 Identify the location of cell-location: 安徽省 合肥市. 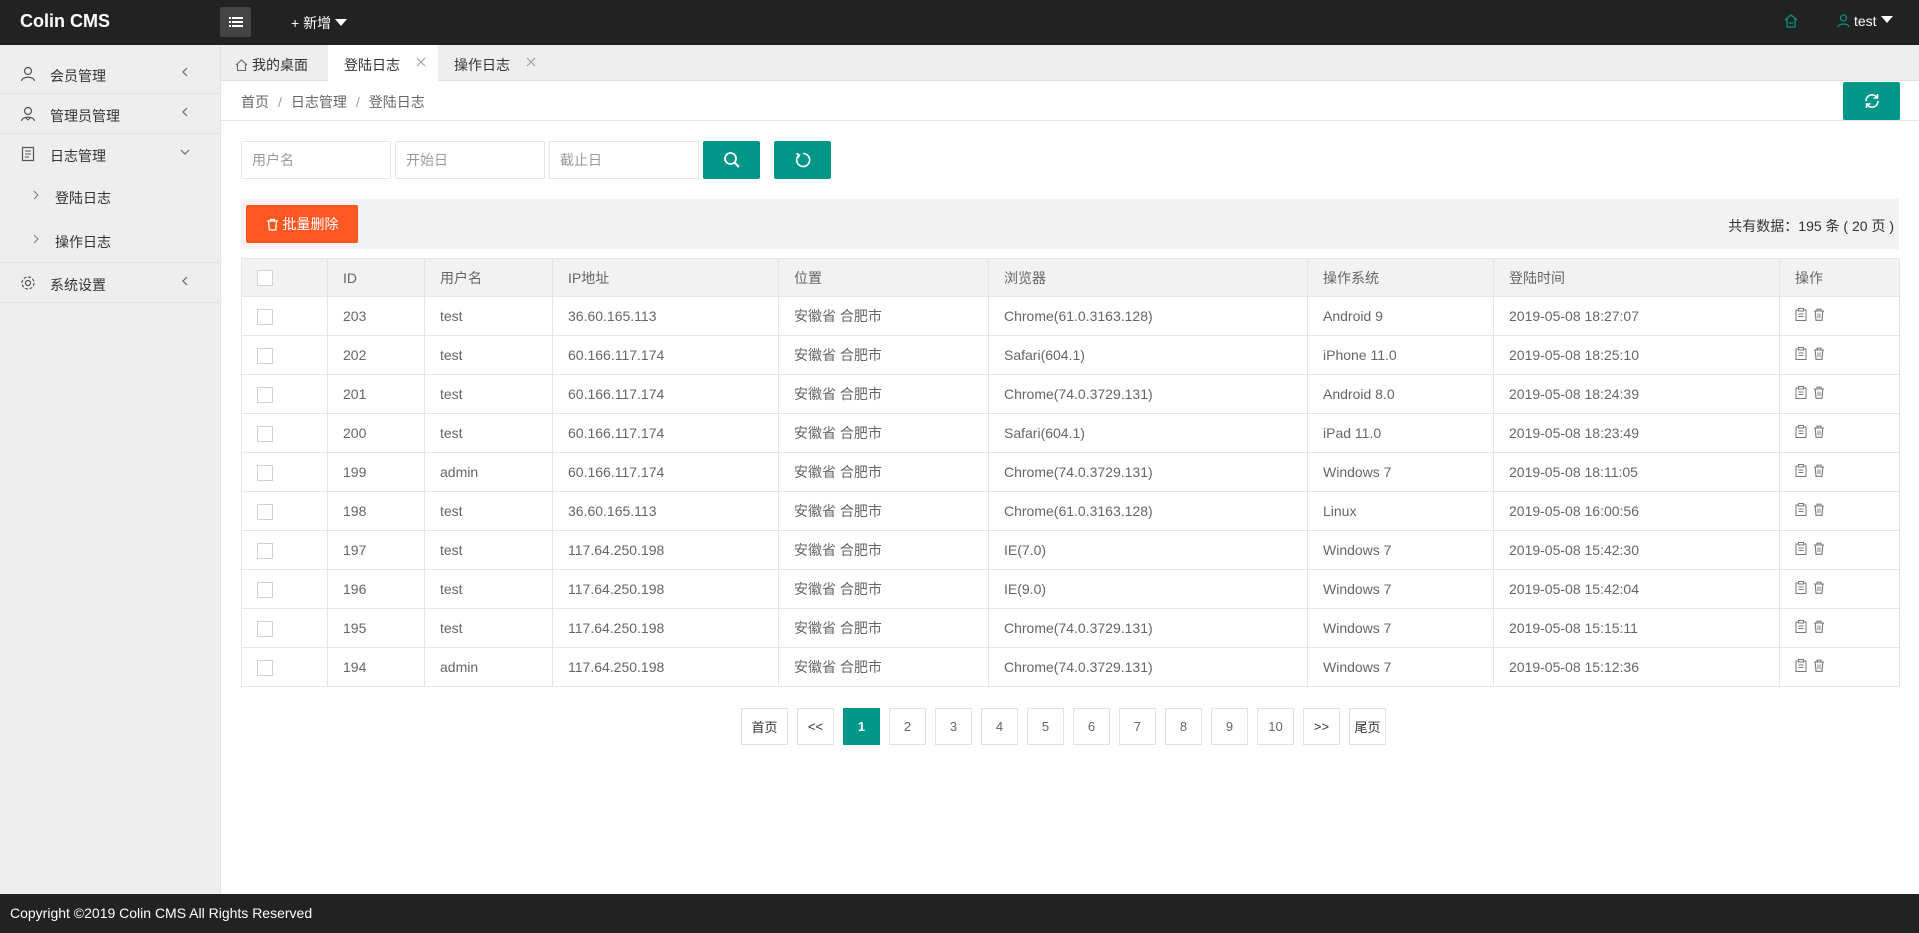
(883, 472).